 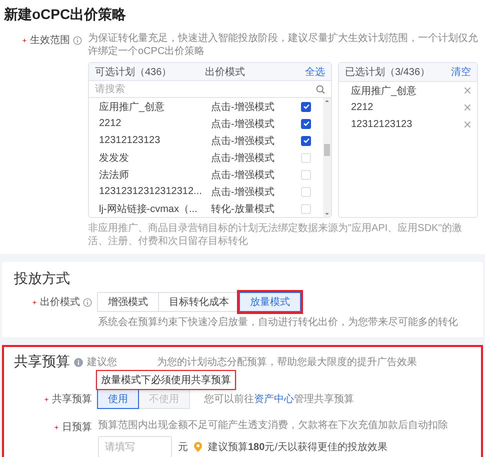 I want to click on search-icon, so click(x=320, y=89).